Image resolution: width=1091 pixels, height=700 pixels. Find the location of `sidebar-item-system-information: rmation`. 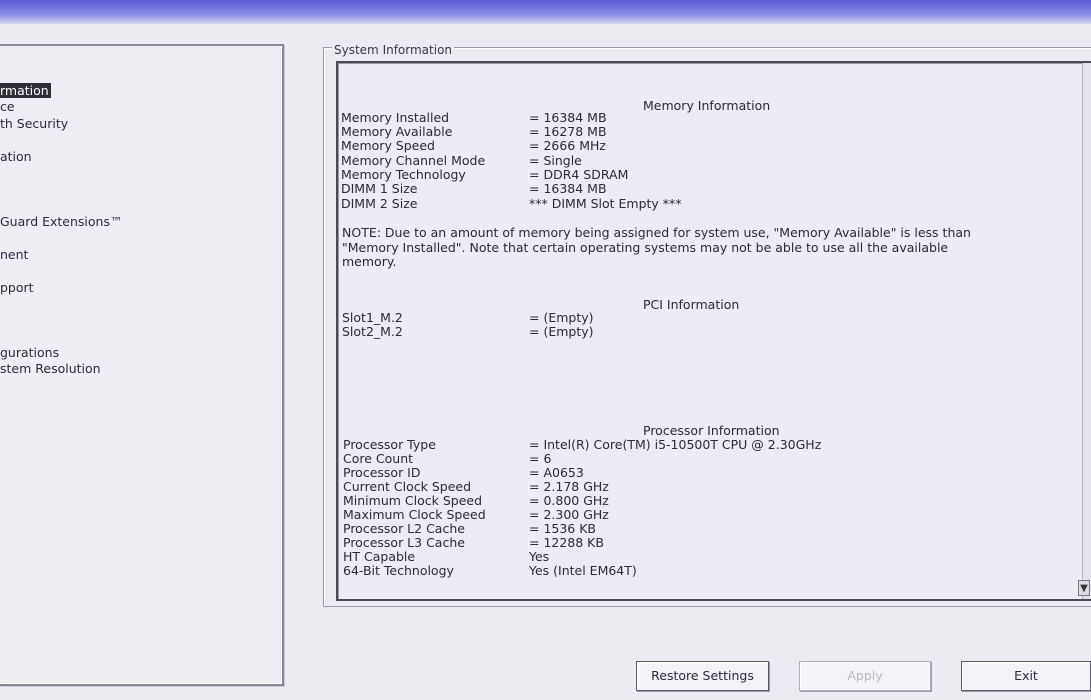

sidebar-item-system-information: rmation is located at coordinates (25, 90).